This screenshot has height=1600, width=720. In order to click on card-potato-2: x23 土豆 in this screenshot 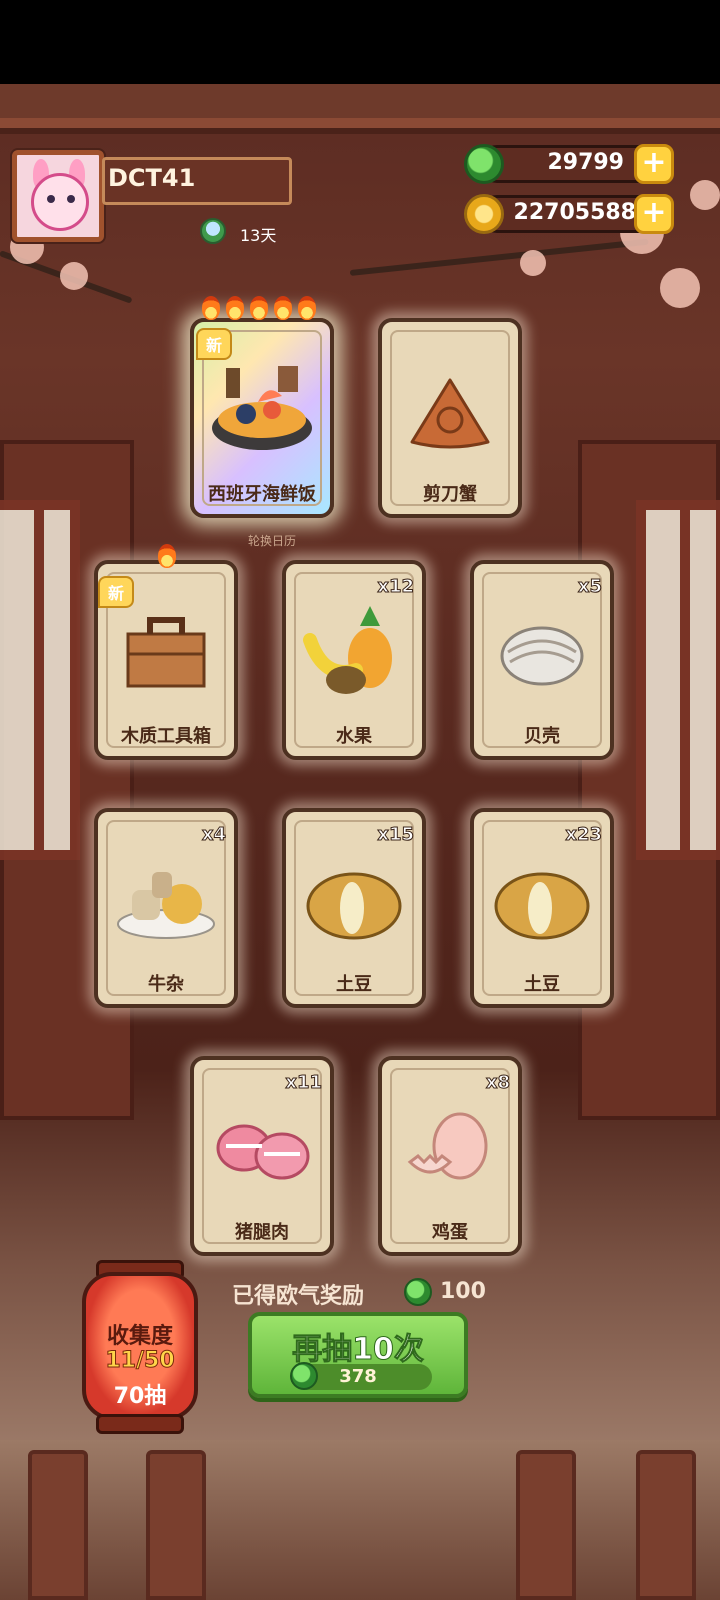, I will do `click(542, 908)`.